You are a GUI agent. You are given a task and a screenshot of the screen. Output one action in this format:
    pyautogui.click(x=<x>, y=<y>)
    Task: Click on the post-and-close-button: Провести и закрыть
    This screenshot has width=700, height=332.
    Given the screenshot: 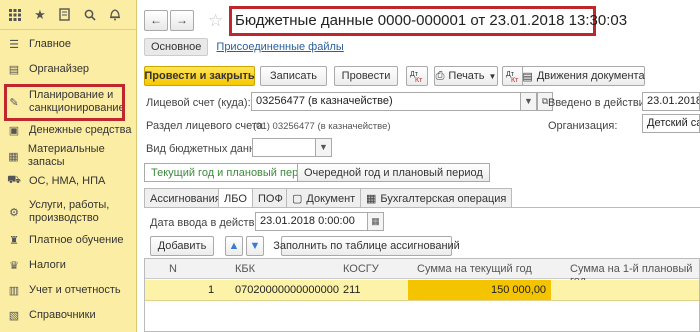 What is the action you would take?
    pyautogui.click(x=199, y=76)
    